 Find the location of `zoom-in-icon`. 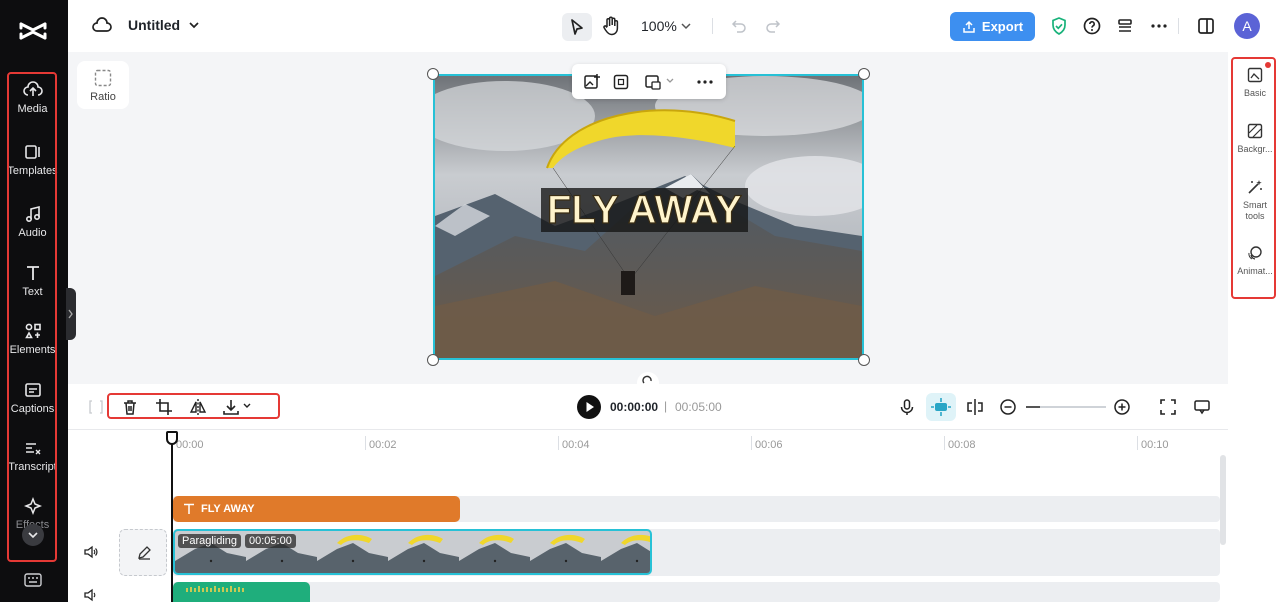

zoom-in-icon is located at coordinates (1122, 407).